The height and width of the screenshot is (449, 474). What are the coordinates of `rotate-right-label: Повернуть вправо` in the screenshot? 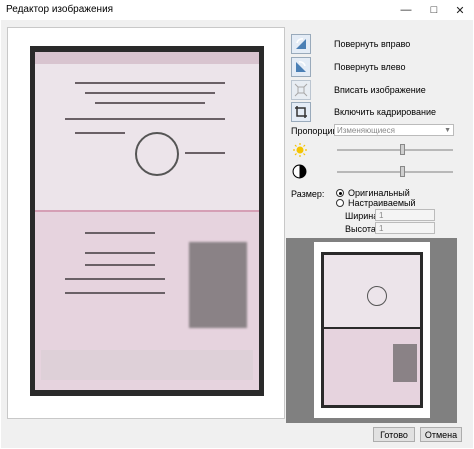 It's located at (372, 44).